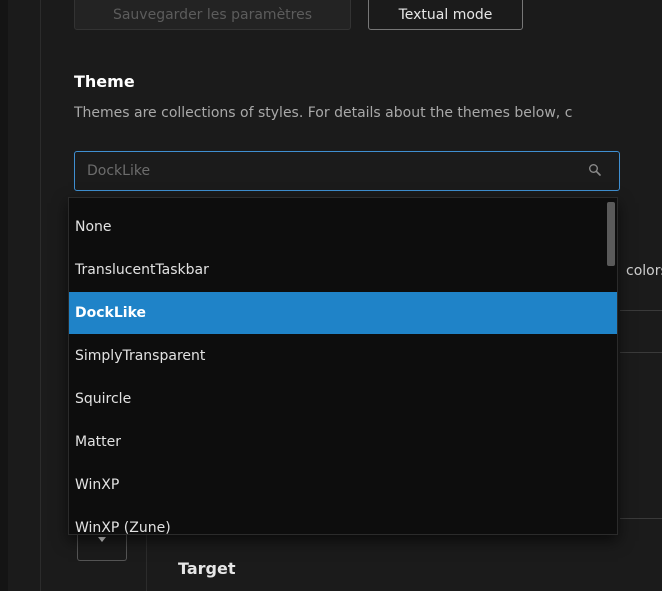 The image size is (662, 591). What do you see at coordinates (644, 271) in the screenshot?
I see `background-partial-text: colors` at bounding box center [644, 271].